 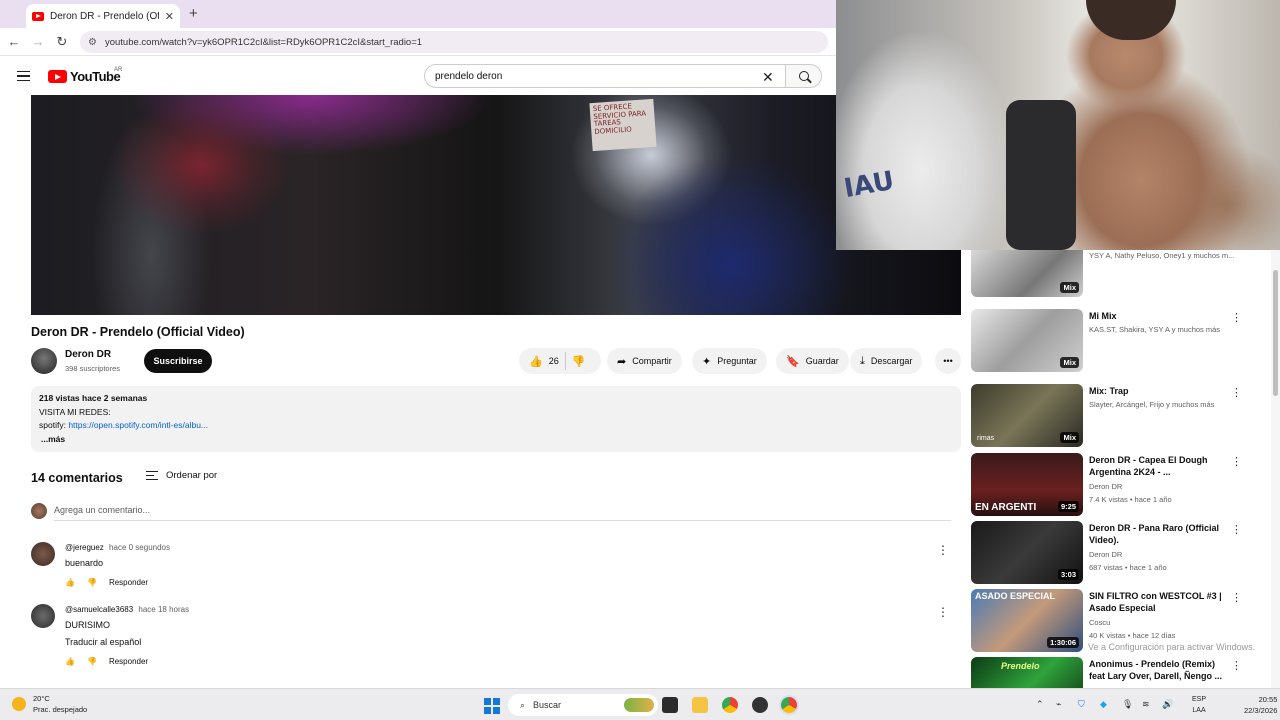 I want to click on description-line: VISITA MI REDES:, so click(x=75, y=411).